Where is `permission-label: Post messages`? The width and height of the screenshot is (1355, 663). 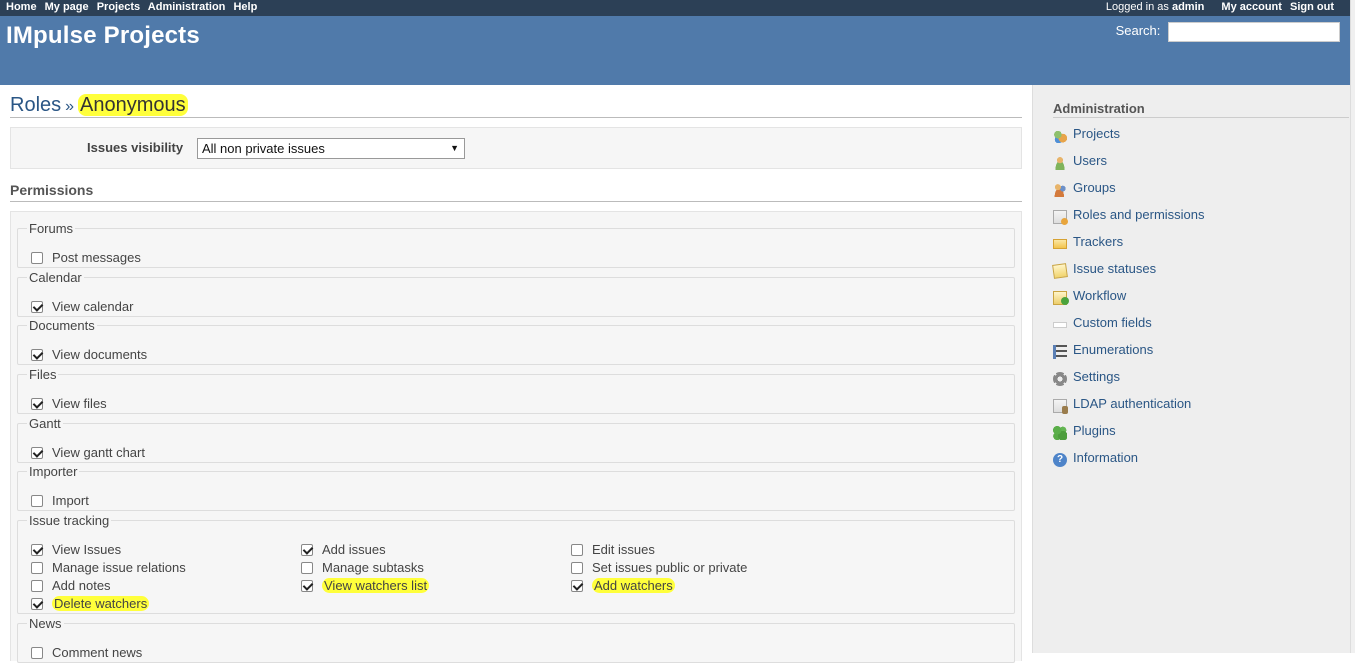
permission-label: Post messages is located at coordinates (96, 257).